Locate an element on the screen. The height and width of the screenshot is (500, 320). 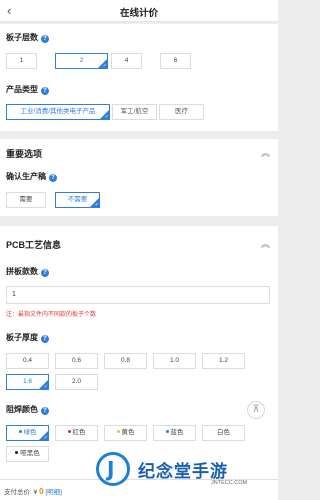
solder-mask-option-blue: 蓝色 is located at coordinates (174, 433).